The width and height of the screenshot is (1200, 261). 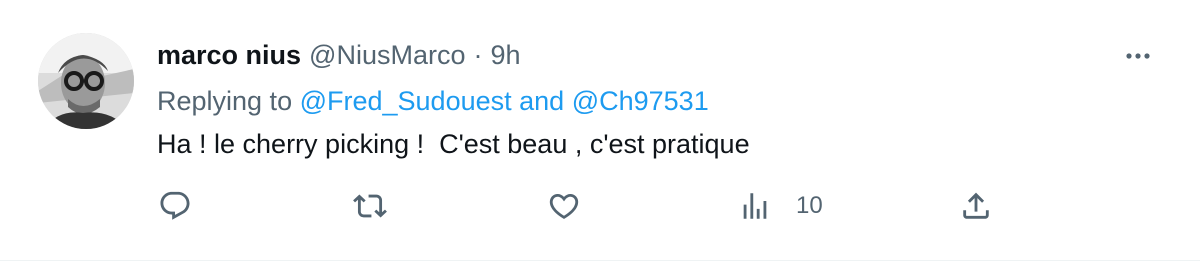 I want to click on replying-to: Replying to @Fred_Sudouest and @Ch97531, so click(x=433, y=101).